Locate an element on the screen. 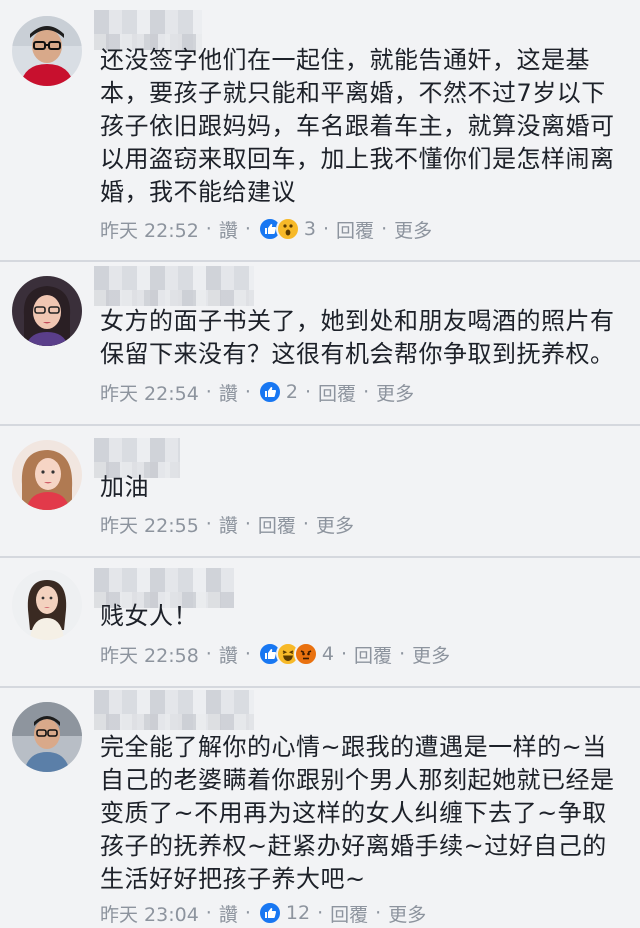 Image resolution: width=640 pixels, height=928 pixels. comment-meta: 昨天 22:52 · 讚 · 3 · 回覆 · 更多 is located at coordinates (266, 229).